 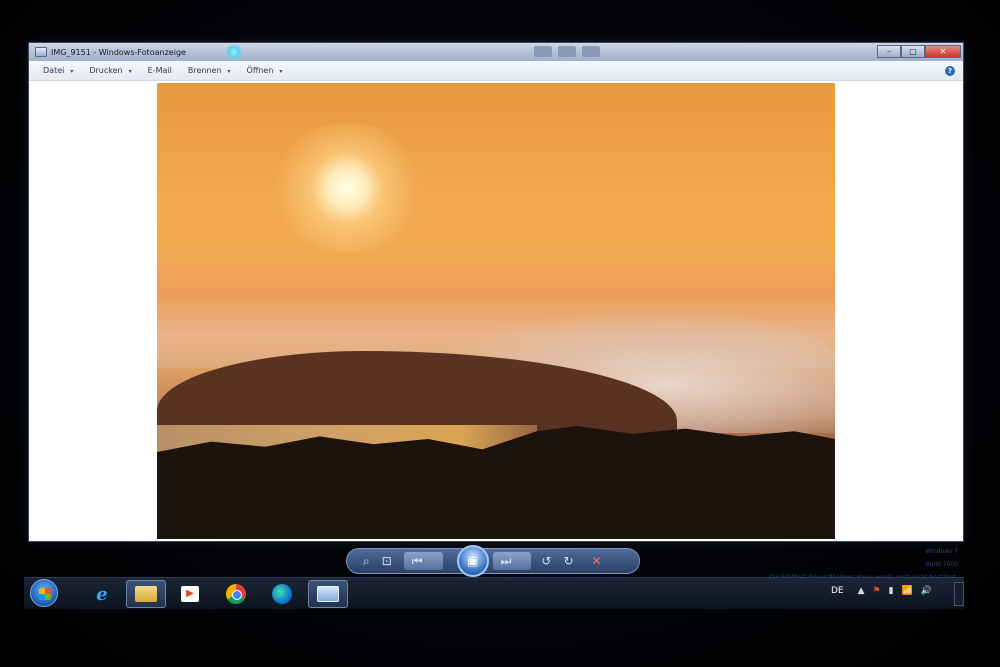 I want to click on viewer-controls: ⌕ ⊡ ⏮ ▣ ⏭ ↺ ↻ ✕, so click(x=493, y=561).